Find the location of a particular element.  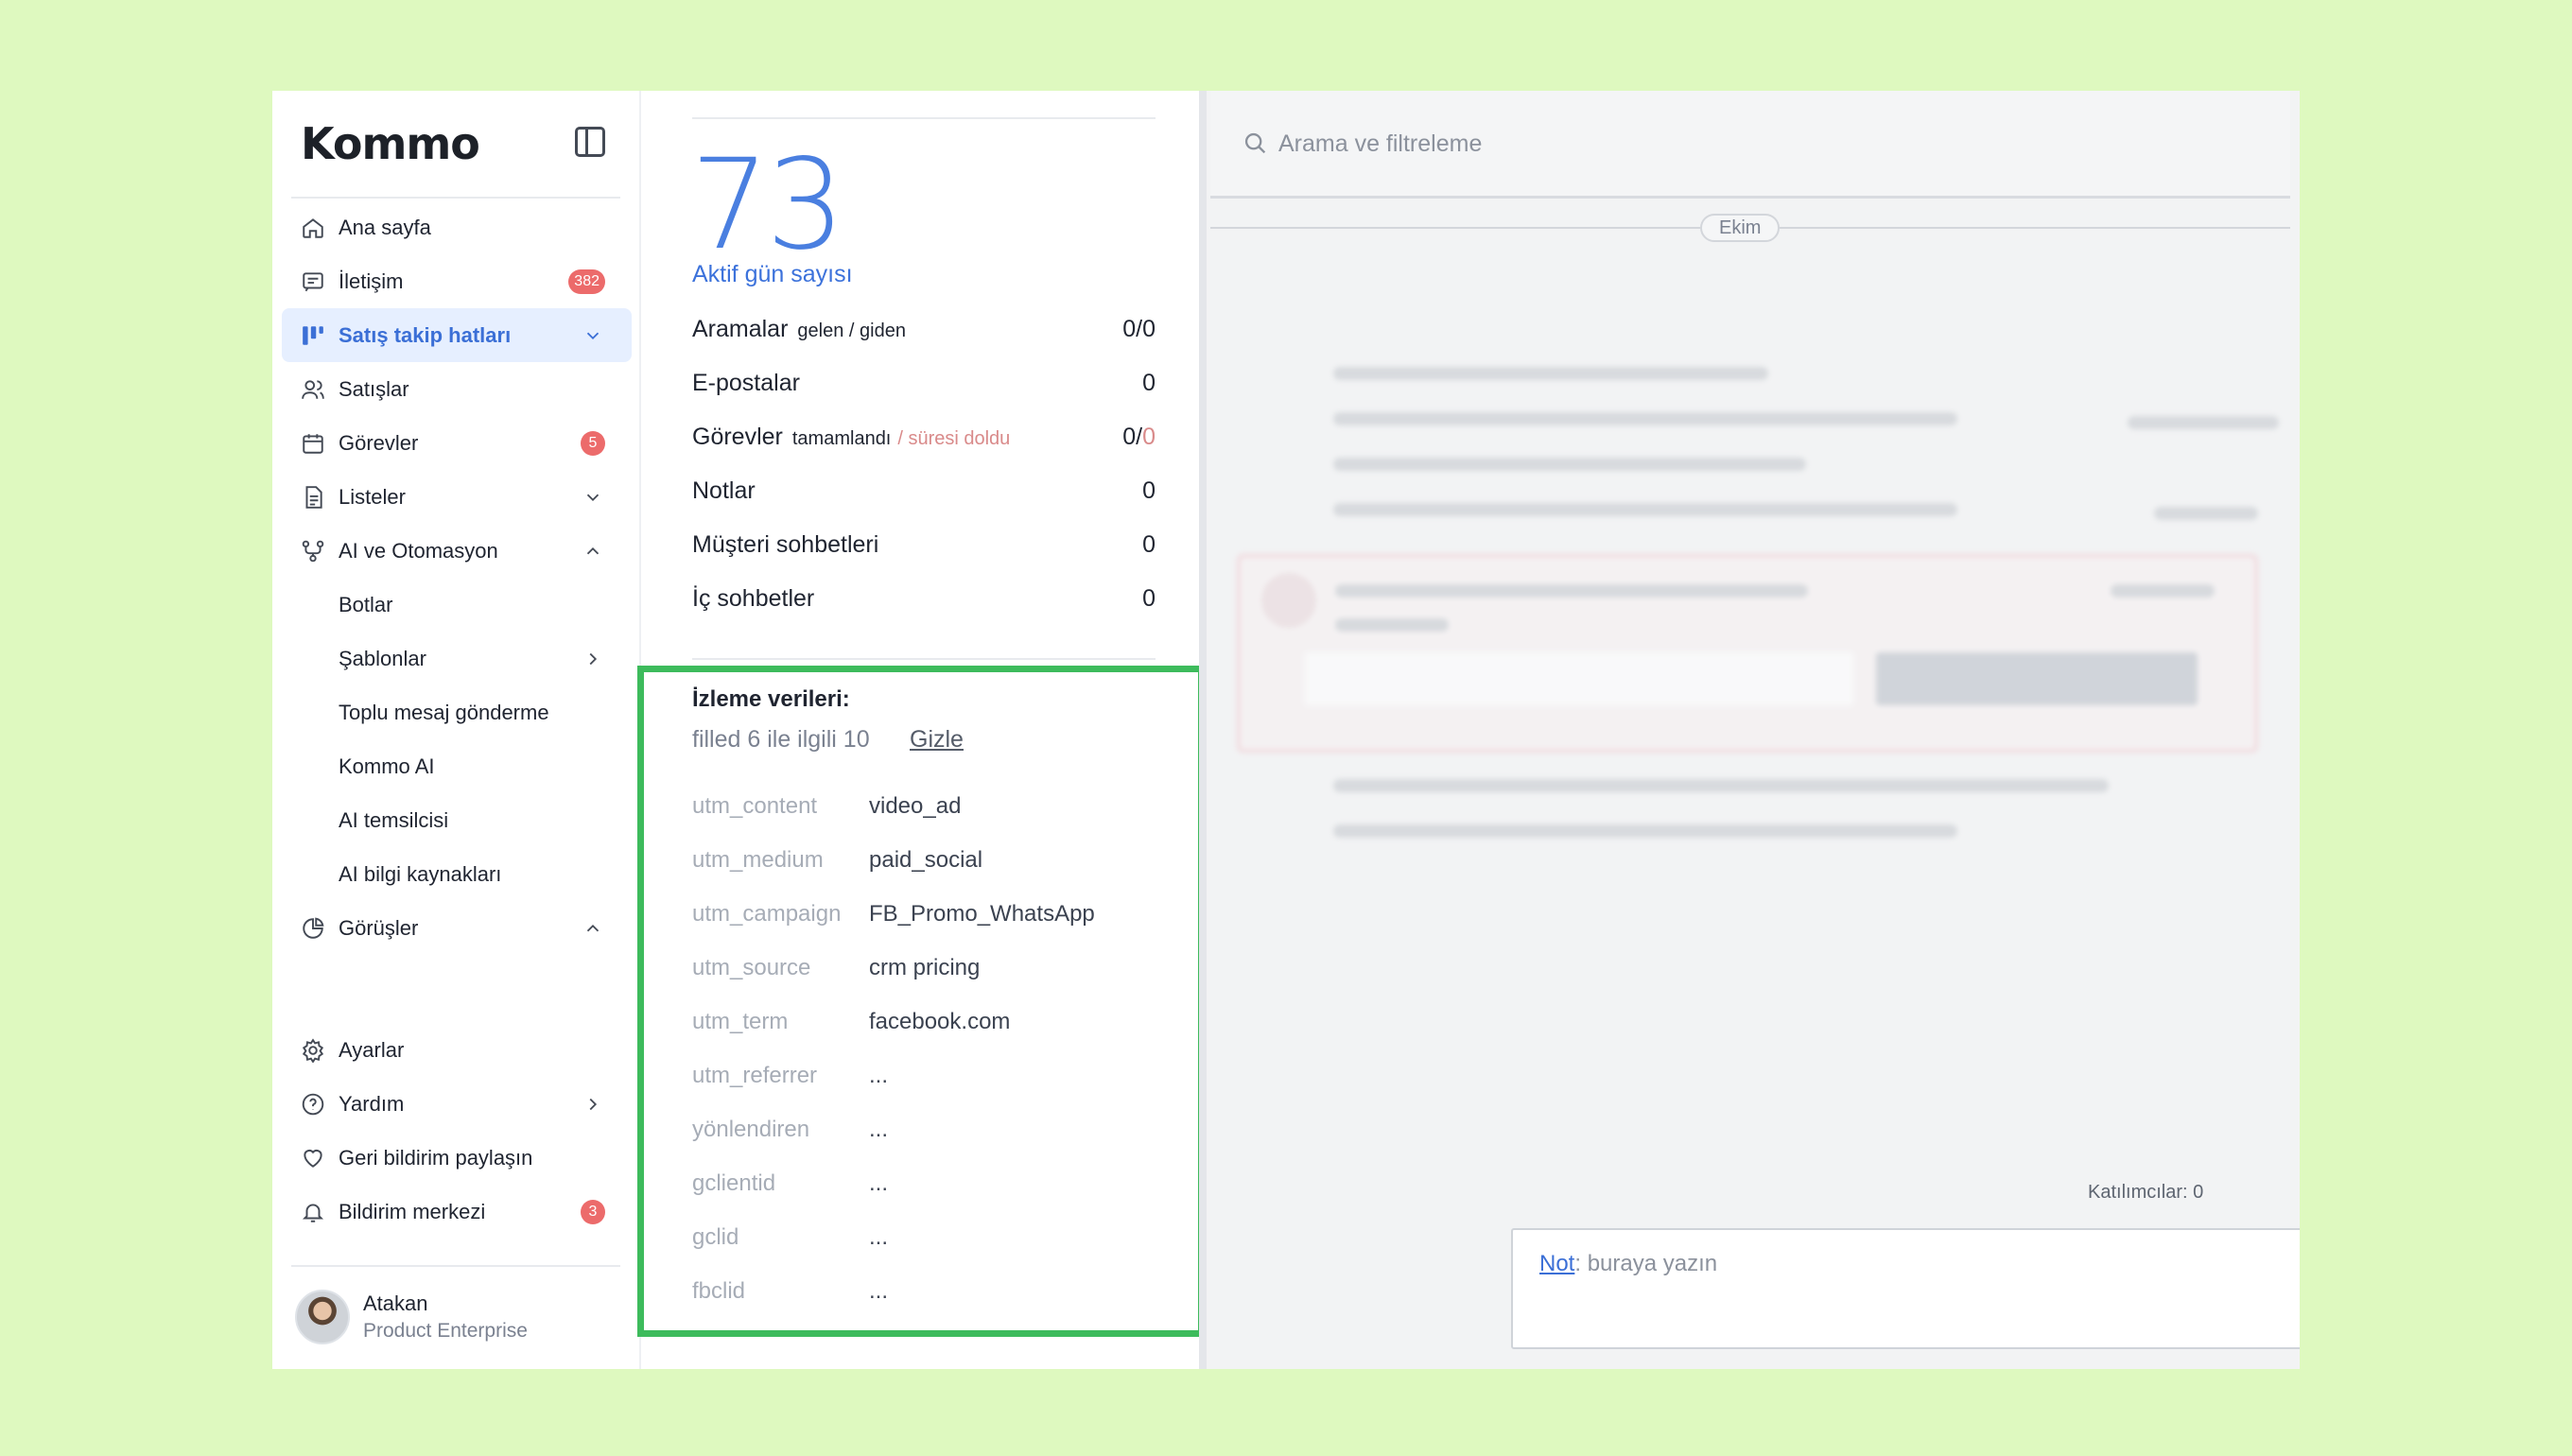

sidebar-item-broadcast: Toplu mesaj gönderme is located at coordinates (457, 712).